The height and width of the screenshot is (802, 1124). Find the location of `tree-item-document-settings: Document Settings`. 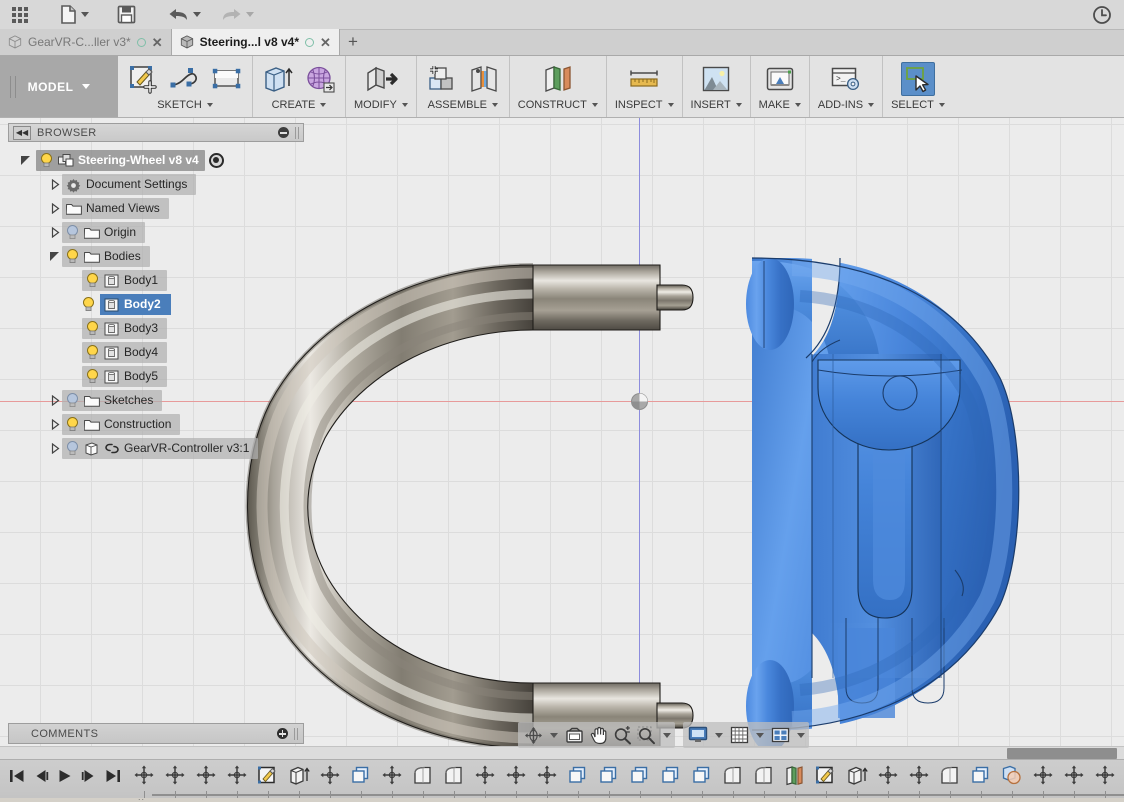

tree-item-document-settings: Document Settings is located at coordinates (158, 184).